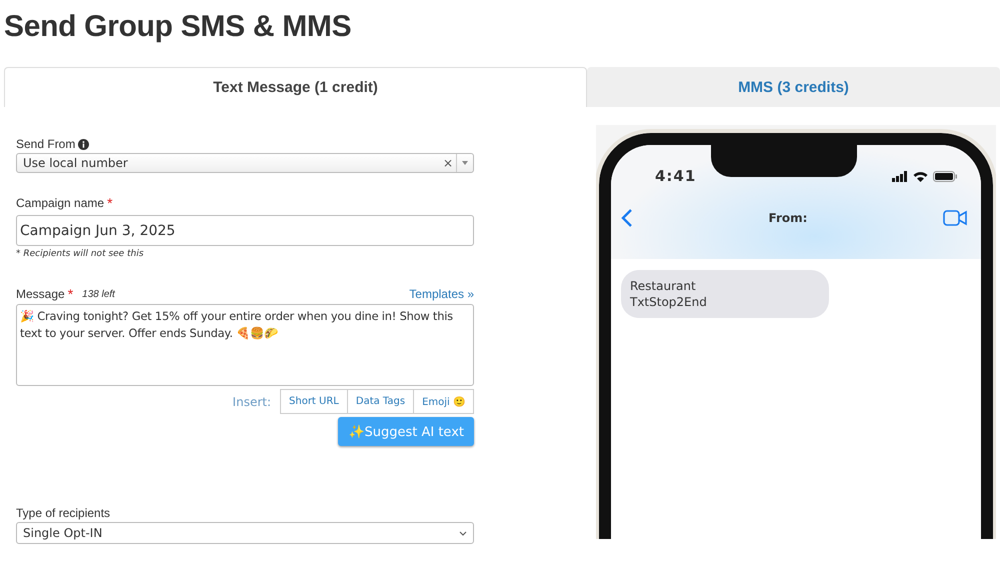 The image size is (1000, 577). Describe the element at coordinates (46, 144) in the screenshot. I see `field-label: Send From` at that location.